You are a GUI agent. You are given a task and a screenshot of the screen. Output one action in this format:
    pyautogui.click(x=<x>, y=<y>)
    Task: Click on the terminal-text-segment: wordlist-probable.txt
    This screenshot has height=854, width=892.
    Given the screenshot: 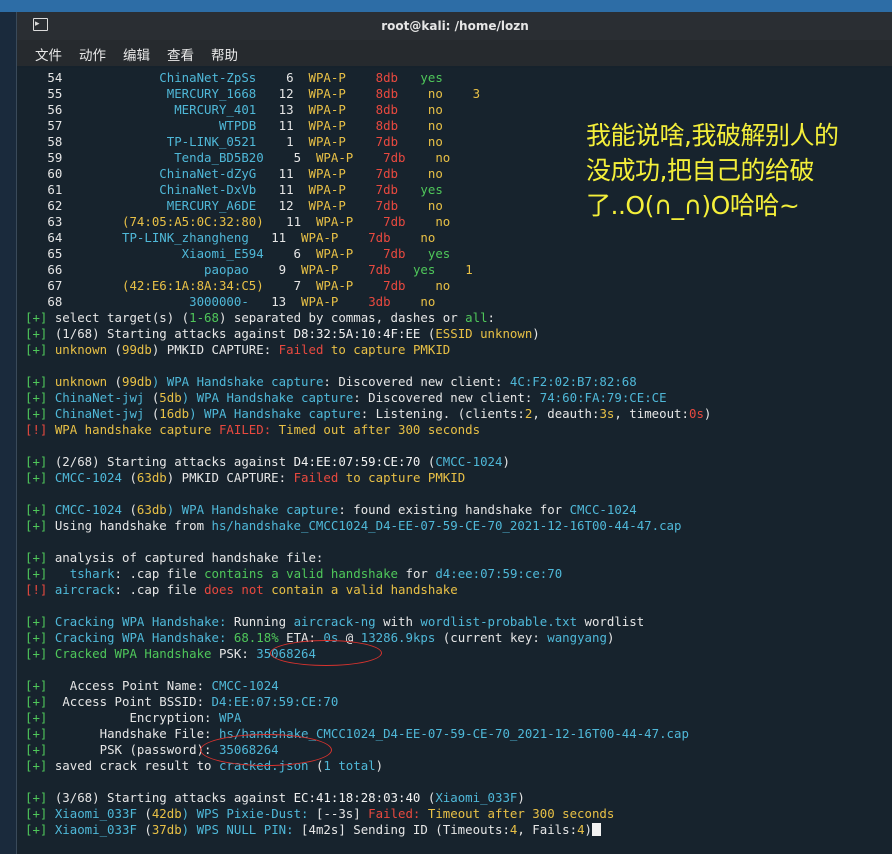 What is the action you would take?
    pyautogui.click(x=499, y=621)
    